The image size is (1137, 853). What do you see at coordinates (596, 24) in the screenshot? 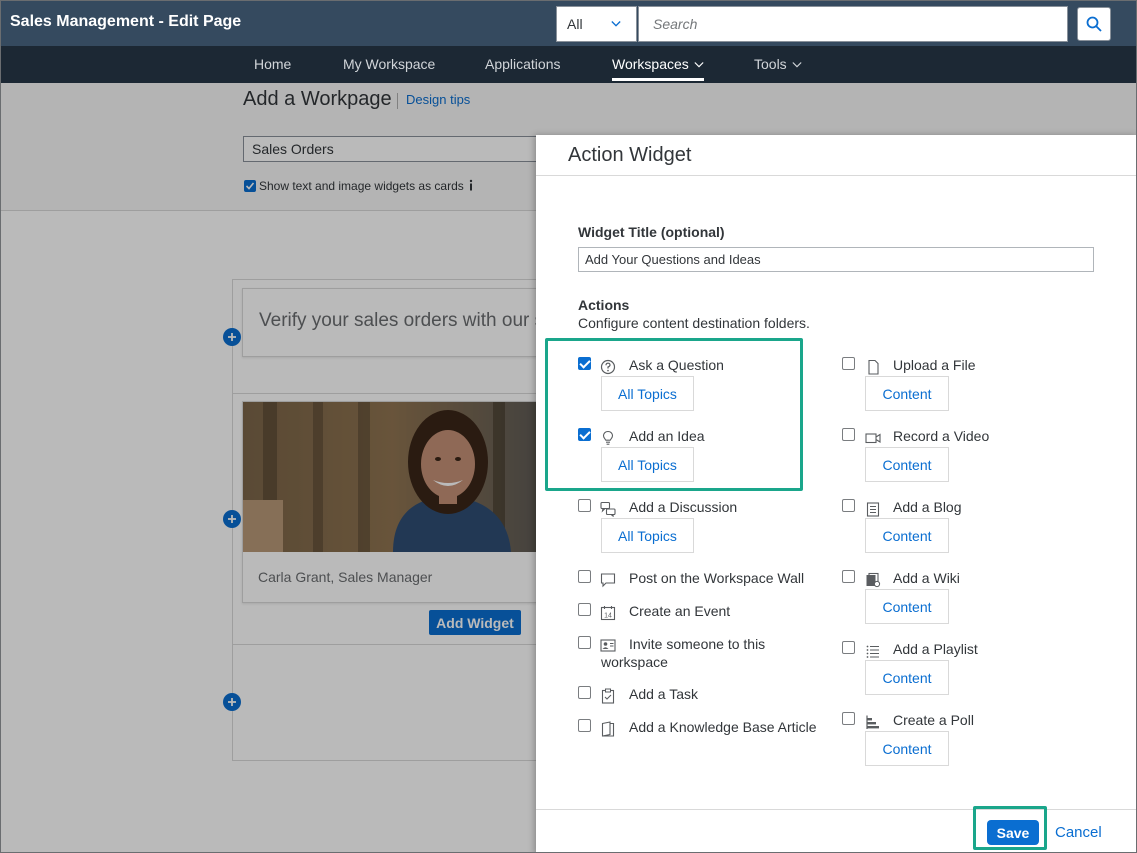
I see `search-scope-select: All` at bounding box center [596, 24].